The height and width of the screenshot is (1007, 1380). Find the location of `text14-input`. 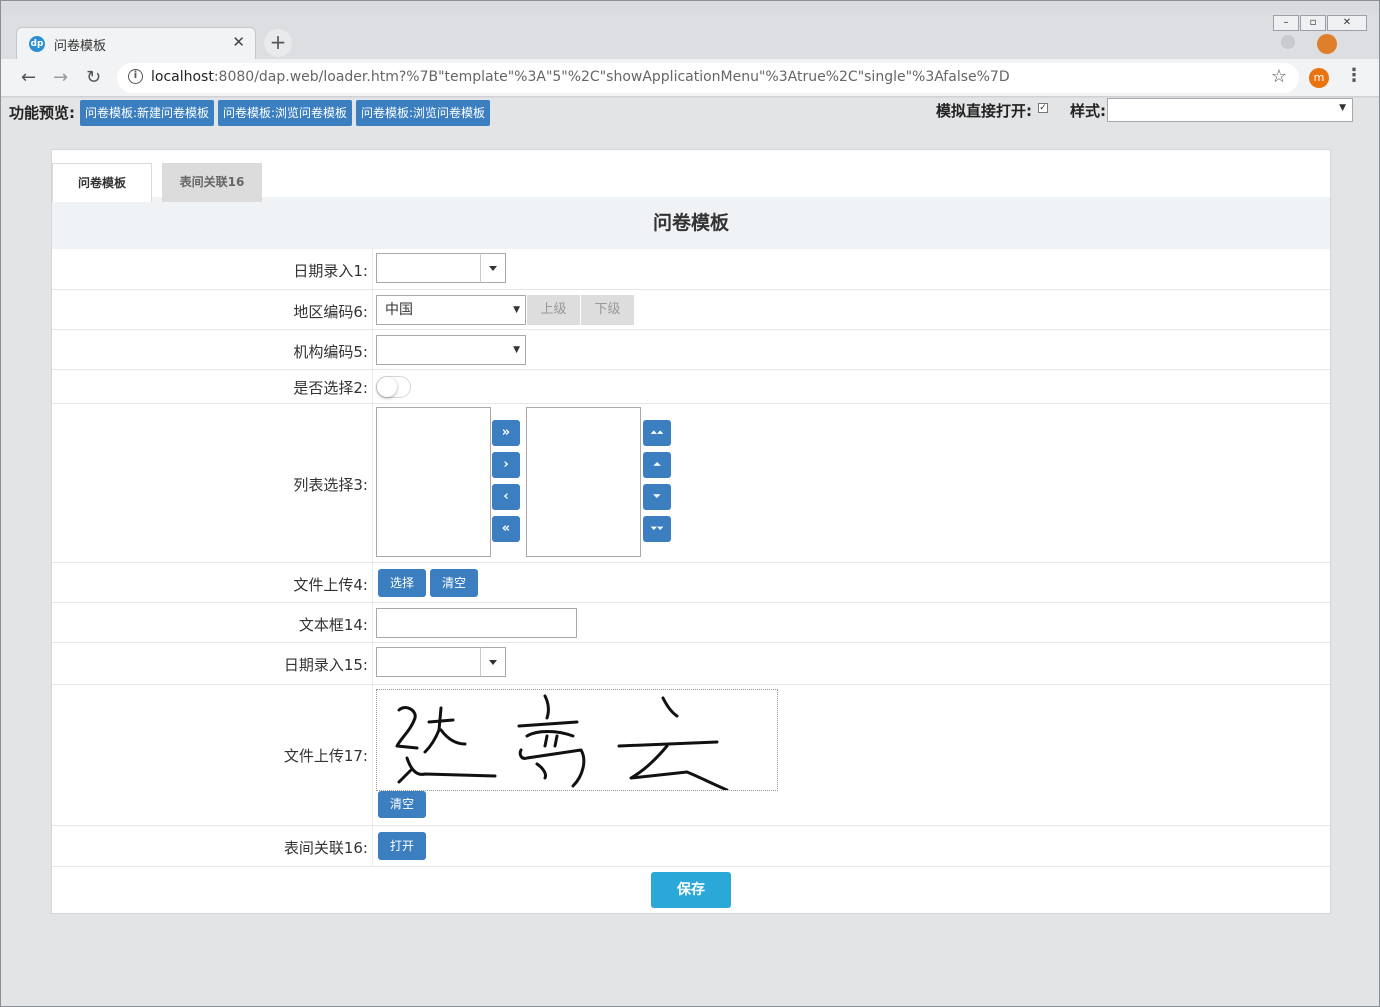

text14-input is located at coordinates (476, 623).